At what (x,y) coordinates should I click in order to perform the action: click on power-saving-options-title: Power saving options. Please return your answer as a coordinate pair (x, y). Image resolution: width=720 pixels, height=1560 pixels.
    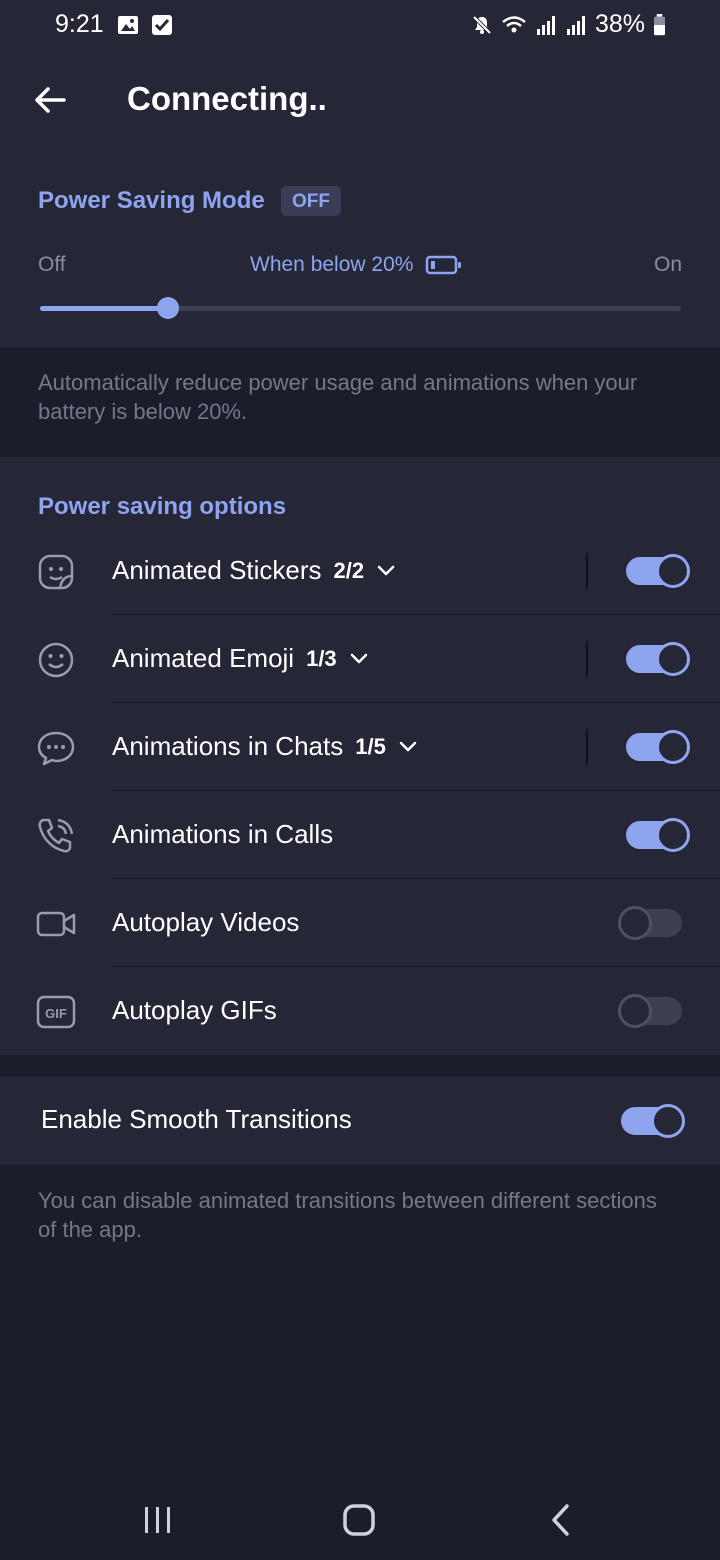
    Looking at the image, I should click on (162, 506).